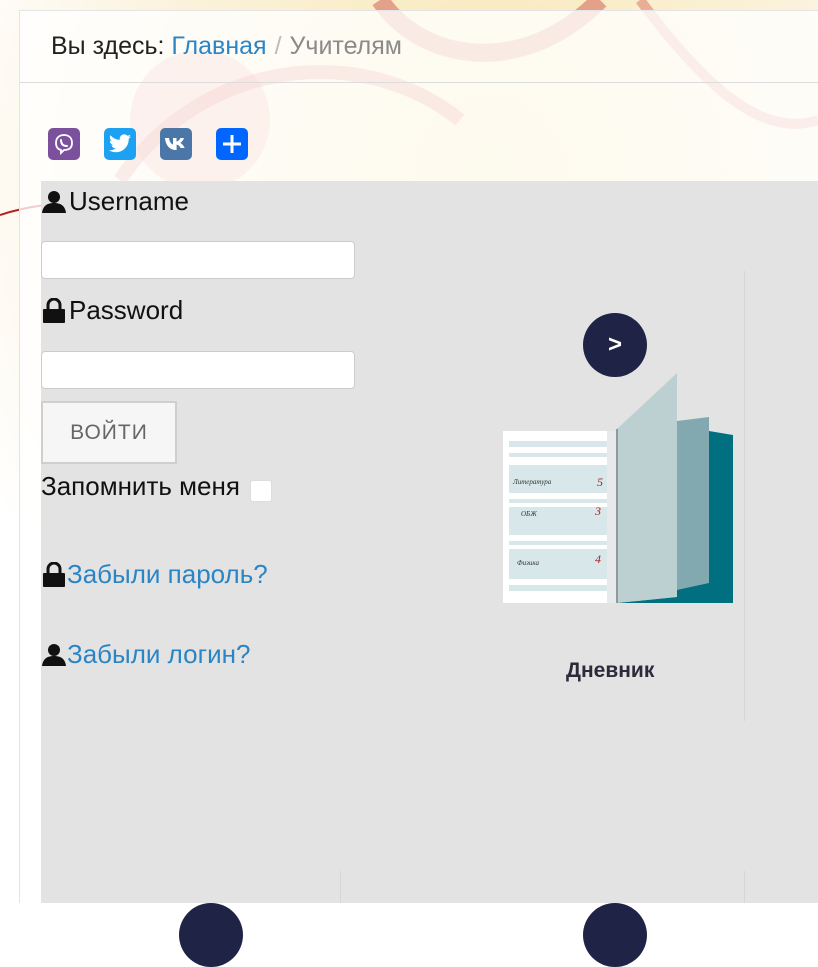  What do you see at coordinates (260, 490) in the screenshot?
I see `remember-me-checkbox` at bounding box center [260, 490].